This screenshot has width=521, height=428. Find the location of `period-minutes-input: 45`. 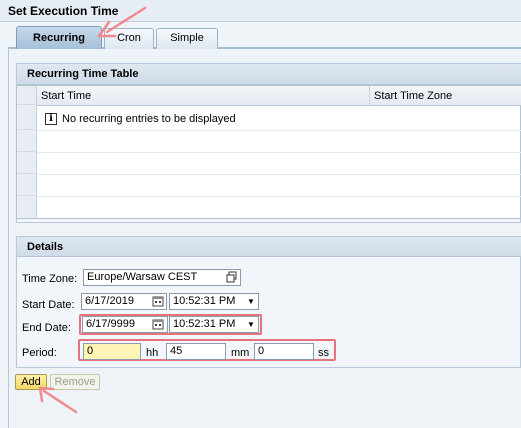

period-minutes-input: 45 is located at coordinates (196, 351).